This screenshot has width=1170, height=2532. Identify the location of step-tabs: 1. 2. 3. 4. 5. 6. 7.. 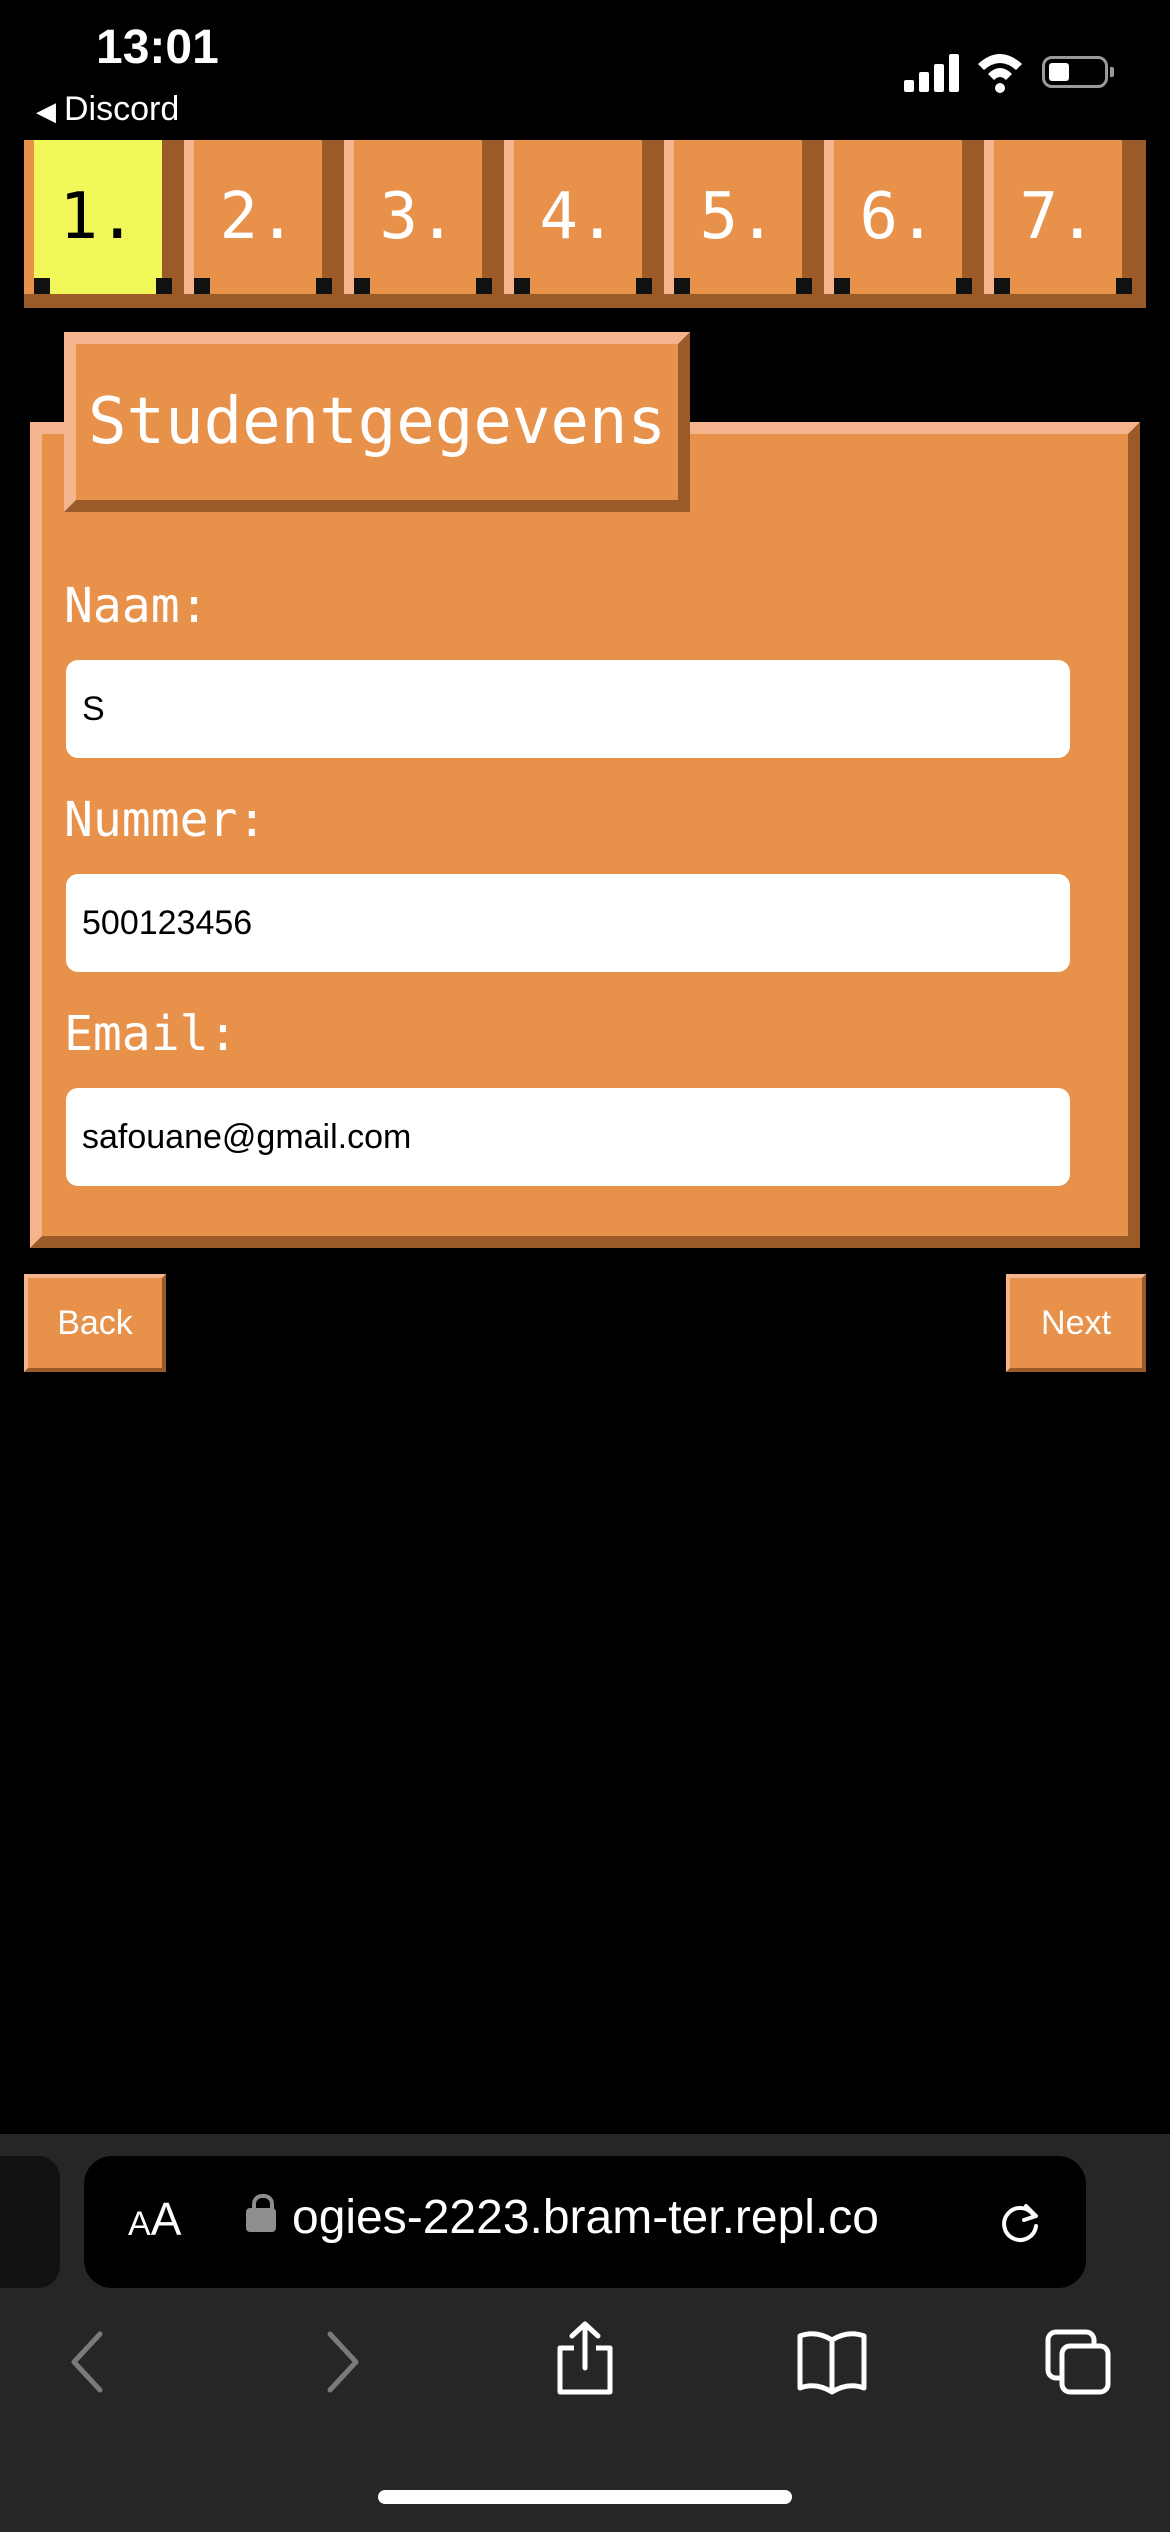
(585, 224).